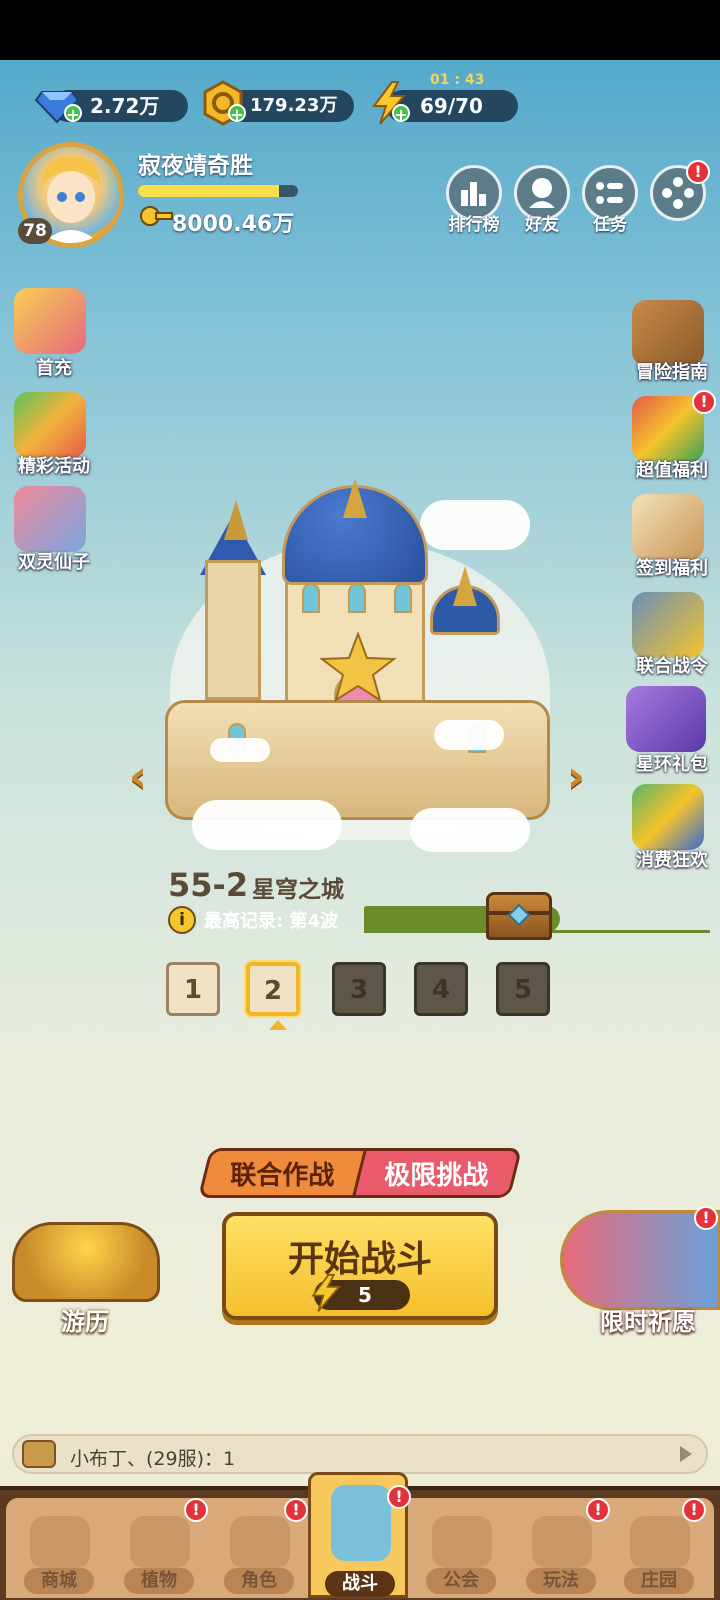  I want to click on bottom-nav-inner: 商城 植物 ! 角色 ! 战斗 ! 公会 玩法 ! 庄园 !, so click(360, 1535).